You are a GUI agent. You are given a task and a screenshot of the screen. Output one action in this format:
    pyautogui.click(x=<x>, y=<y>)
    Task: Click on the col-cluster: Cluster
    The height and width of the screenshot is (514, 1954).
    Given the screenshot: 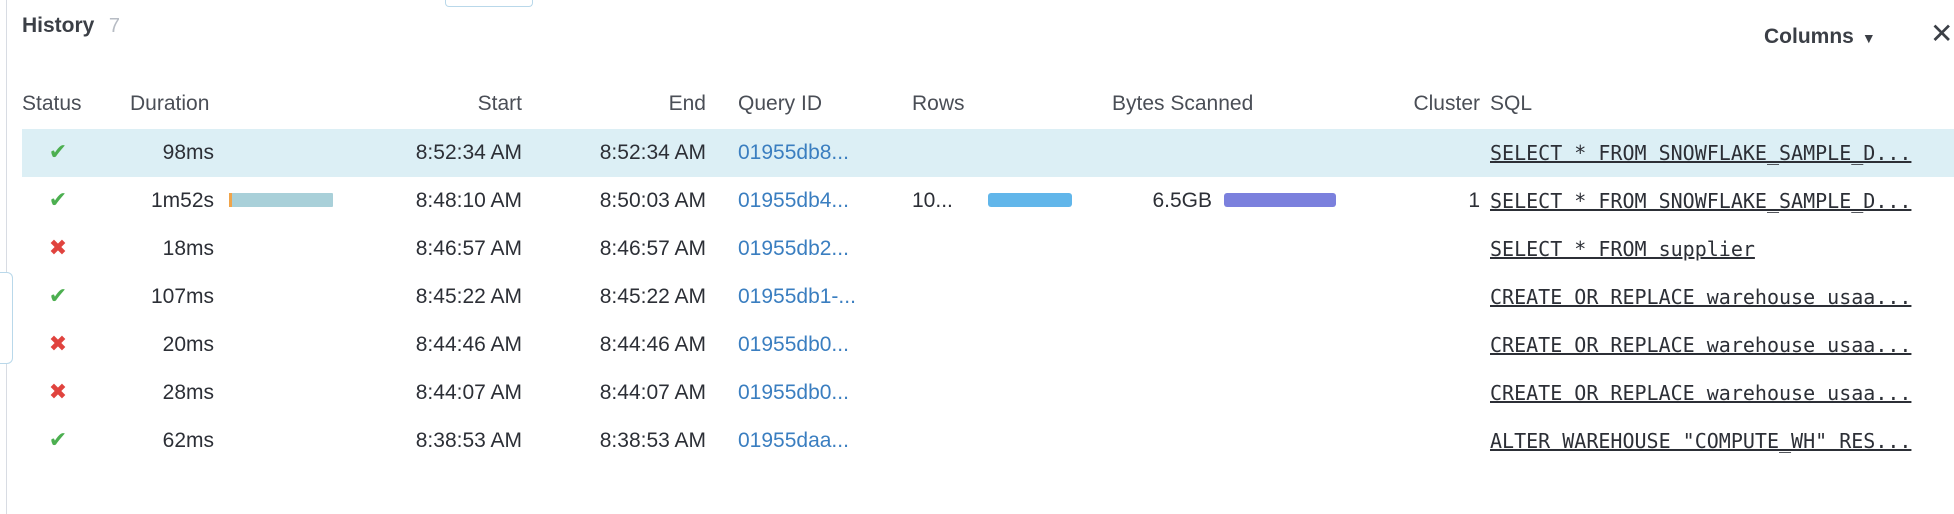 What is the action you would take?
    pyautogui.click(x=1421, y=104)
    